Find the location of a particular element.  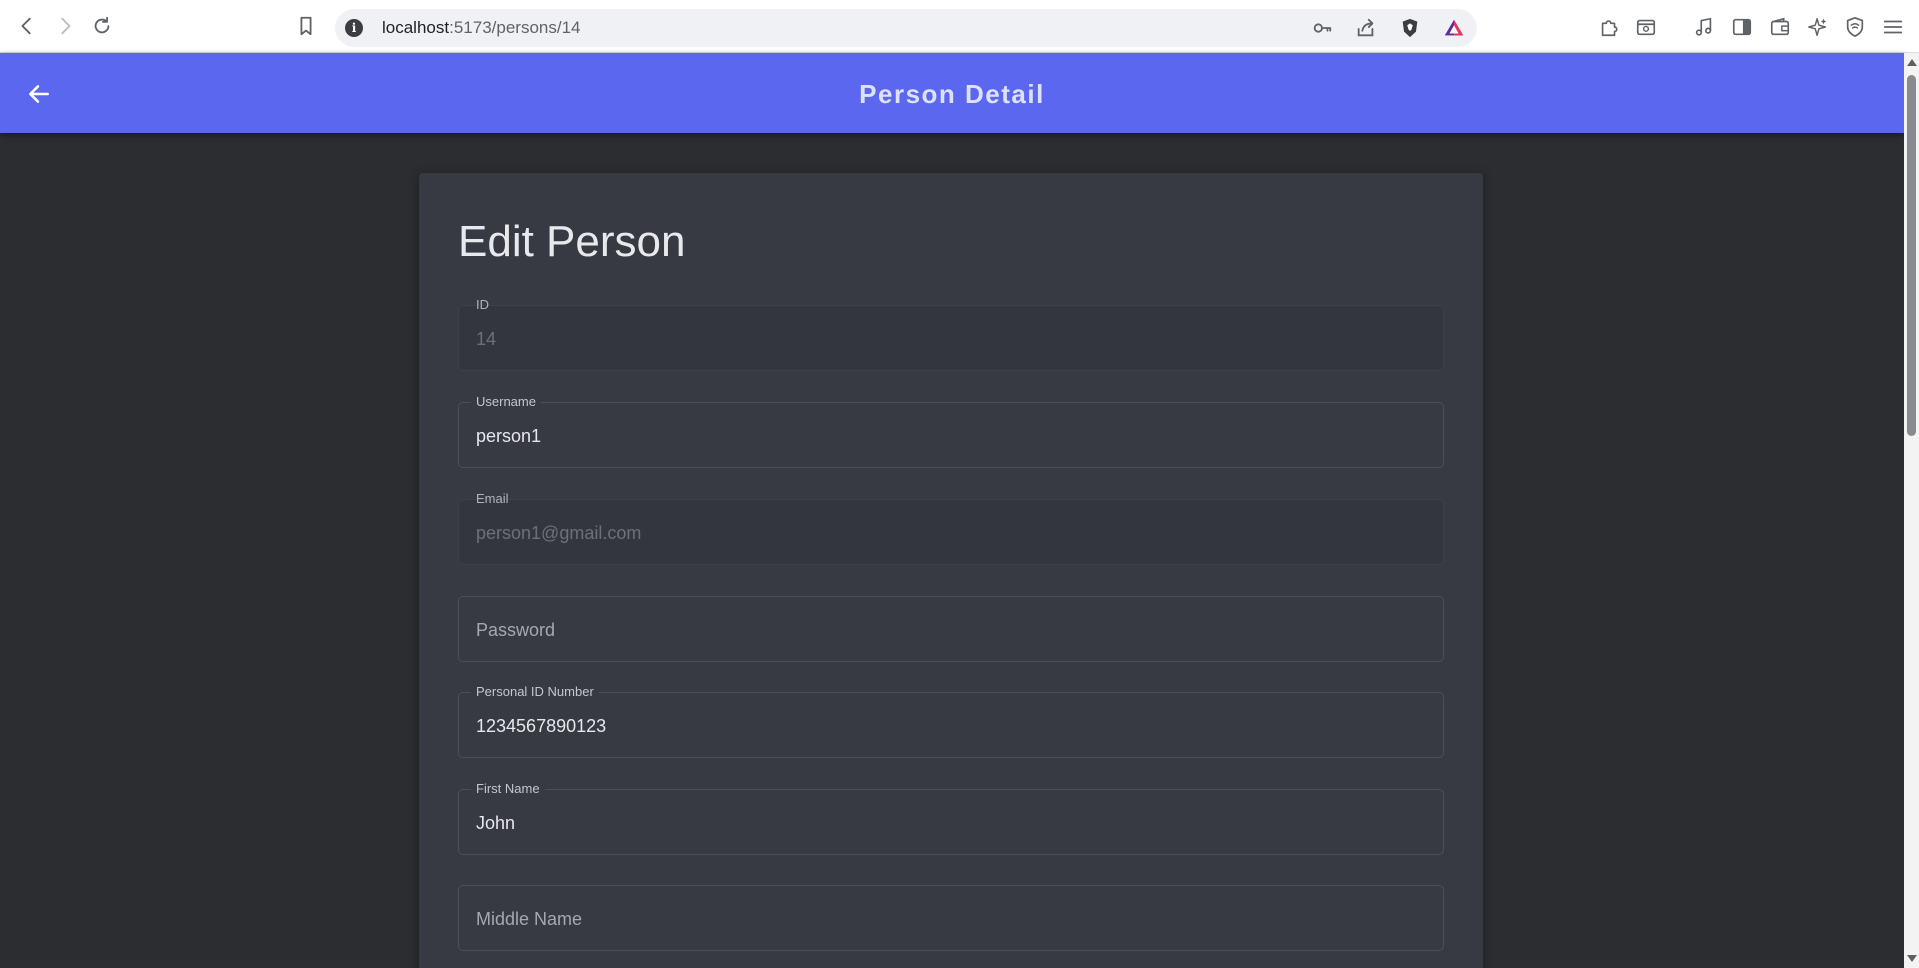

password-placeholder: Password is located at coordinates (515, 630).